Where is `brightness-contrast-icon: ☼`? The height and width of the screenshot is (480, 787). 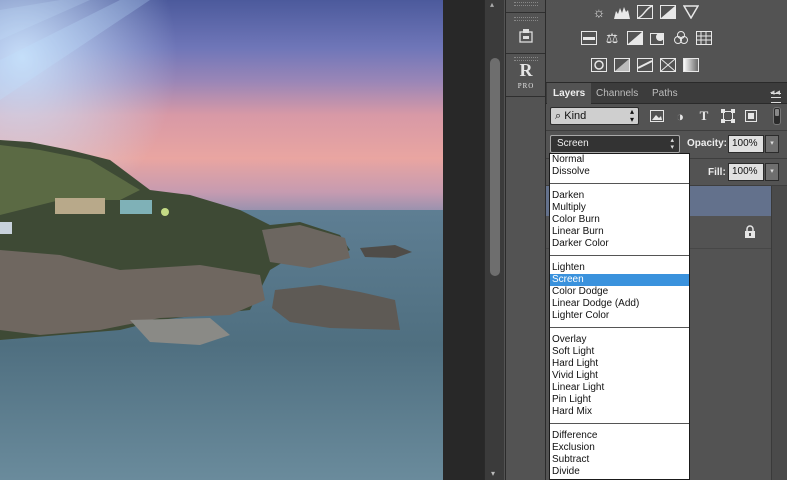
brightness-contrast-icon: ☼ is located at coordinates (599, 12).